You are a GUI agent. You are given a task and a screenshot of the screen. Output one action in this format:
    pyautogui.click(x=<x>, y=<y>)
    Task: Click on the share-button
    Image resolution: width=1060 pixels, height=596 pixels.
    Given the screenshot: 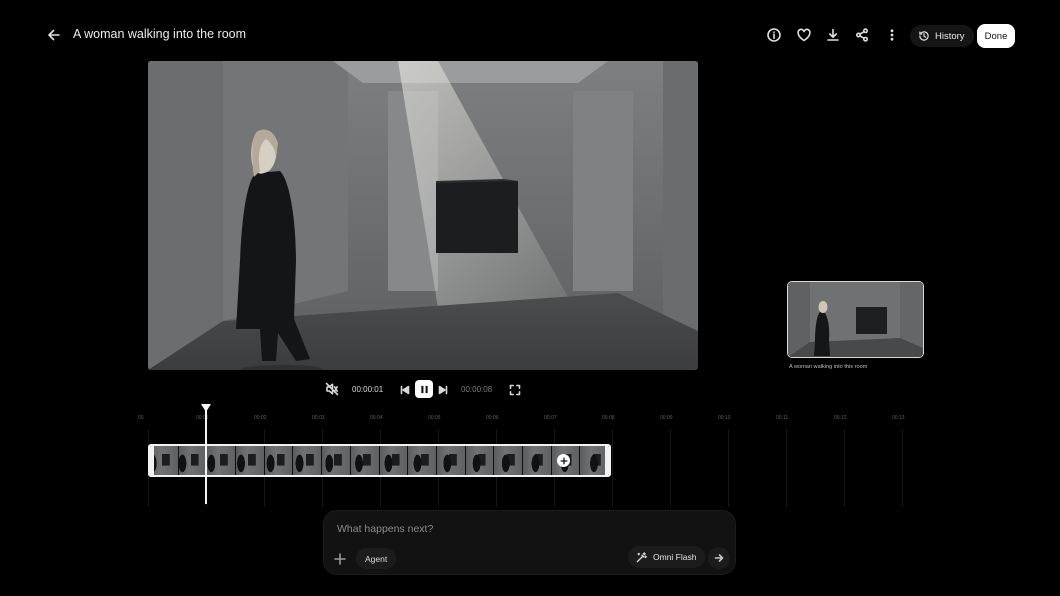 What is the action you would take?
    pyautogui.click(x=862, y=35)
    